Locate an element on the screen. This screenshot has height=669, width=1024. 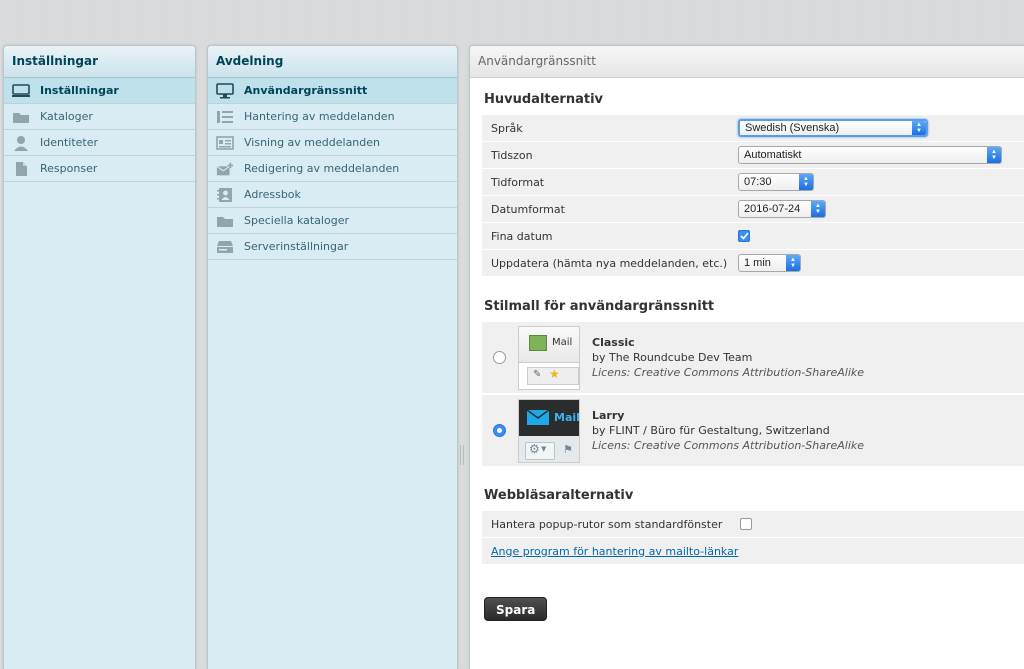
address-book-icon is located at coordinates (225, 195).